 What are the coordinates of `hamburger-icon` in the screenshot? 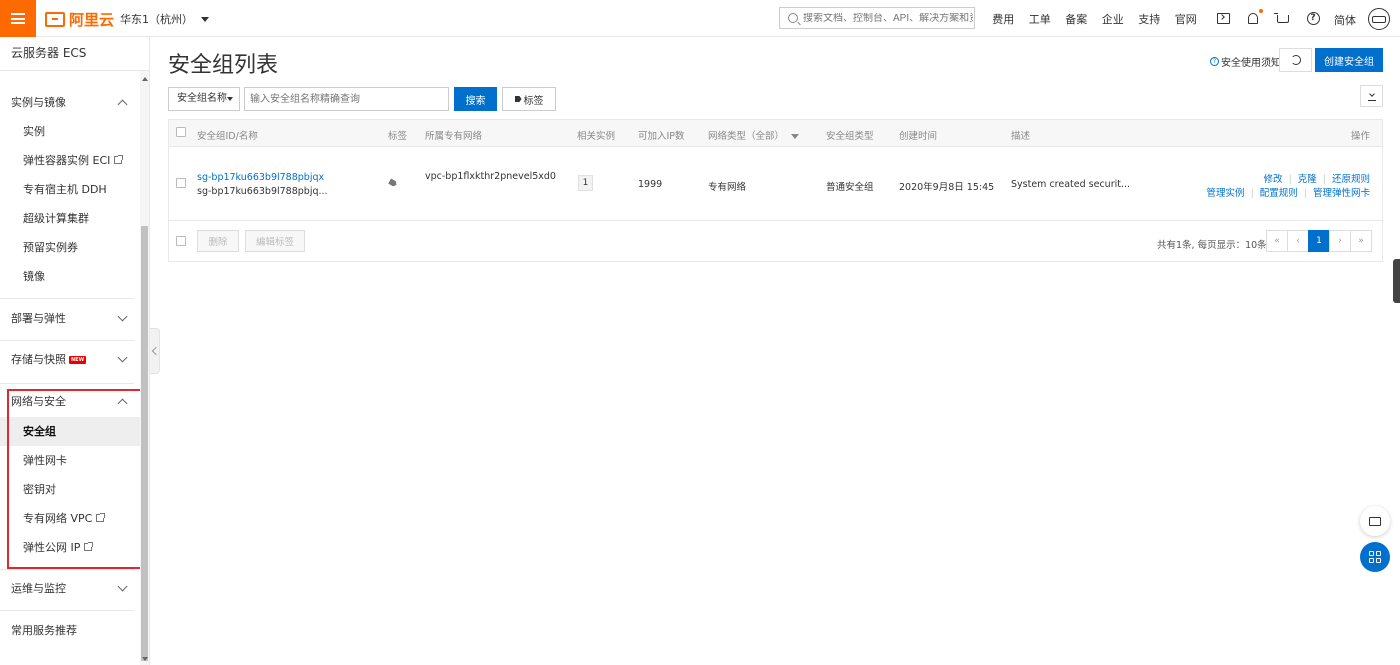 It's located at (18, 18).